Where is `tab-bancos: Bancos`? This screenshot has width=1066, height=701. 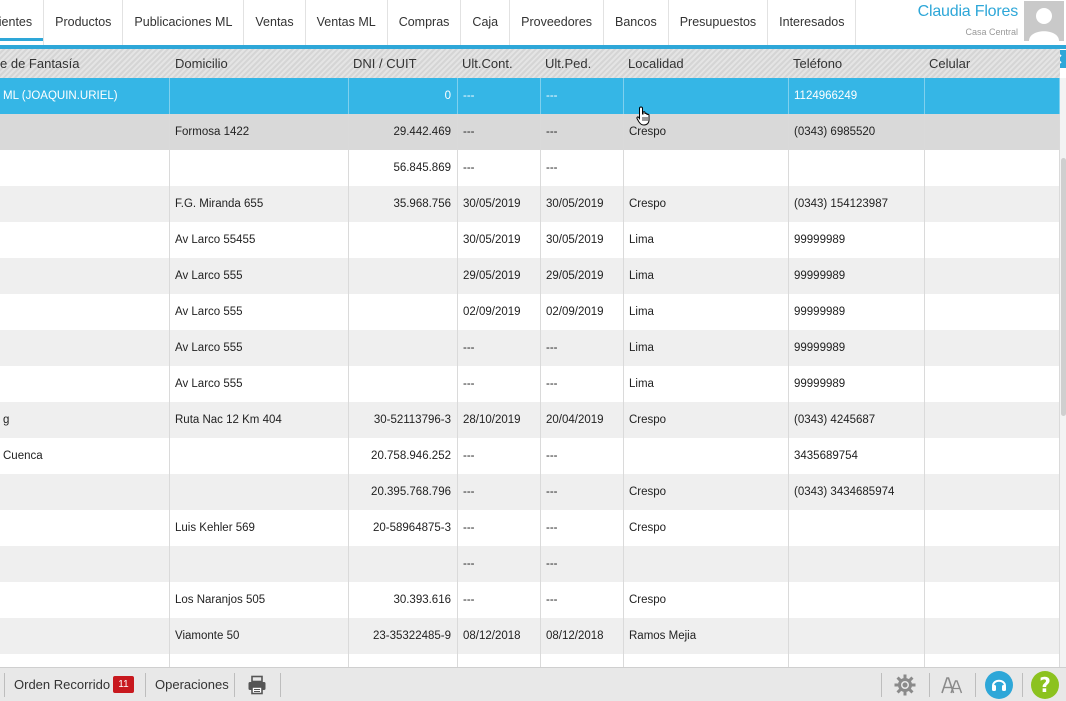
tab-bancos: Bancos is located at coordinates (636, 22).